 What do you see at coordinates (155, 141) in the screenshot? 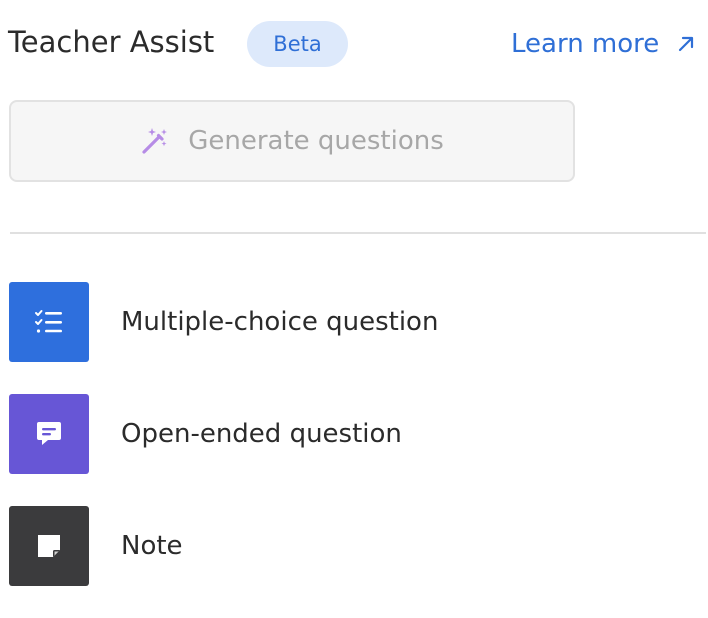
I see `magic-wand-icon` at bounding box center [155, 141].